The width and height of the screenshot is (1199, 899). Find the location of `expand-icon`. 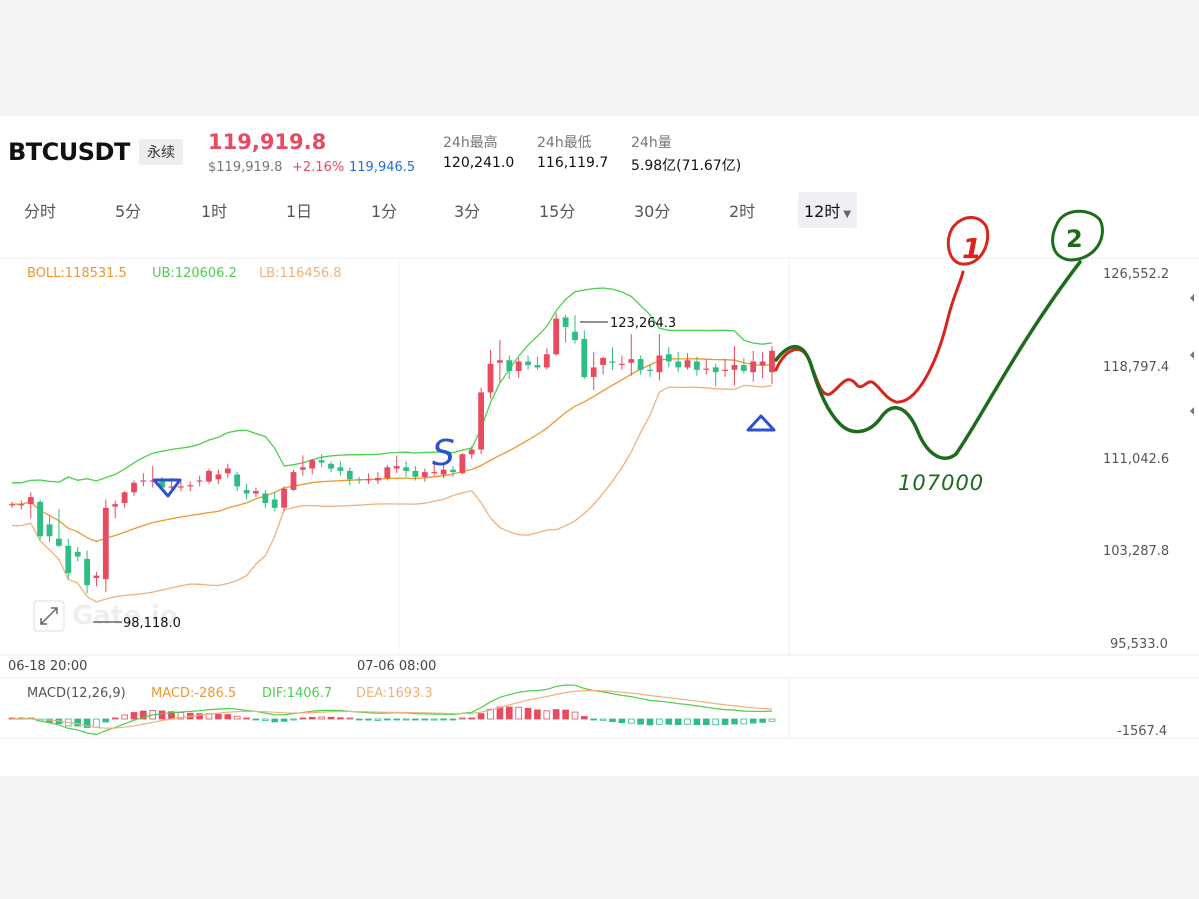

expand-icon is located at coordinates (49, 616).